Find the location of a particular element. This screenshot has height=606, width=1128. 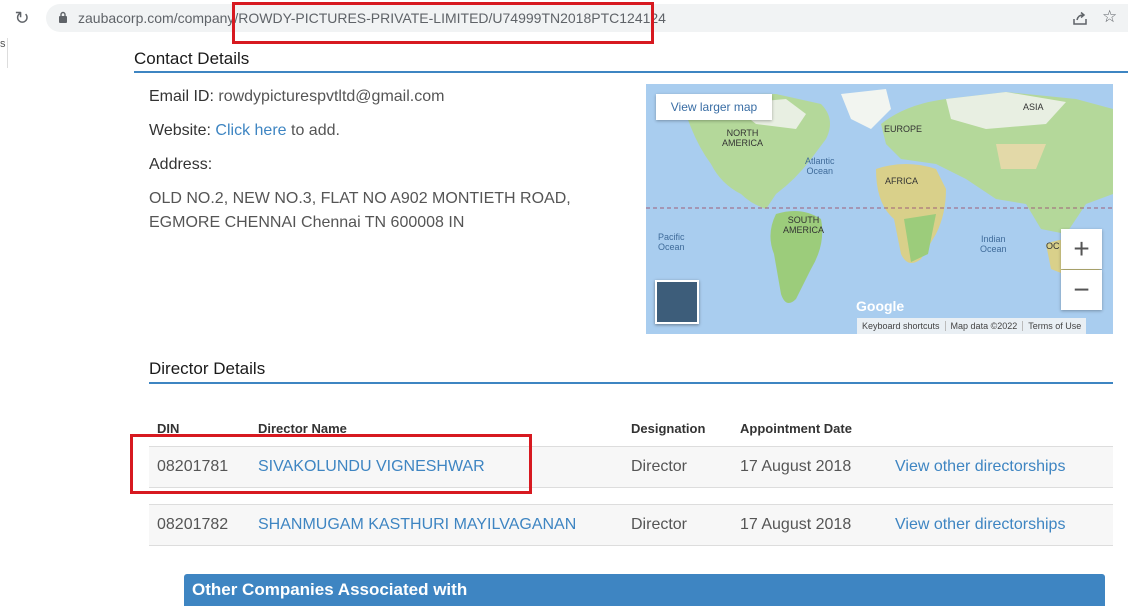

zoom-out-button: − is located at coordinates (1081, 290).